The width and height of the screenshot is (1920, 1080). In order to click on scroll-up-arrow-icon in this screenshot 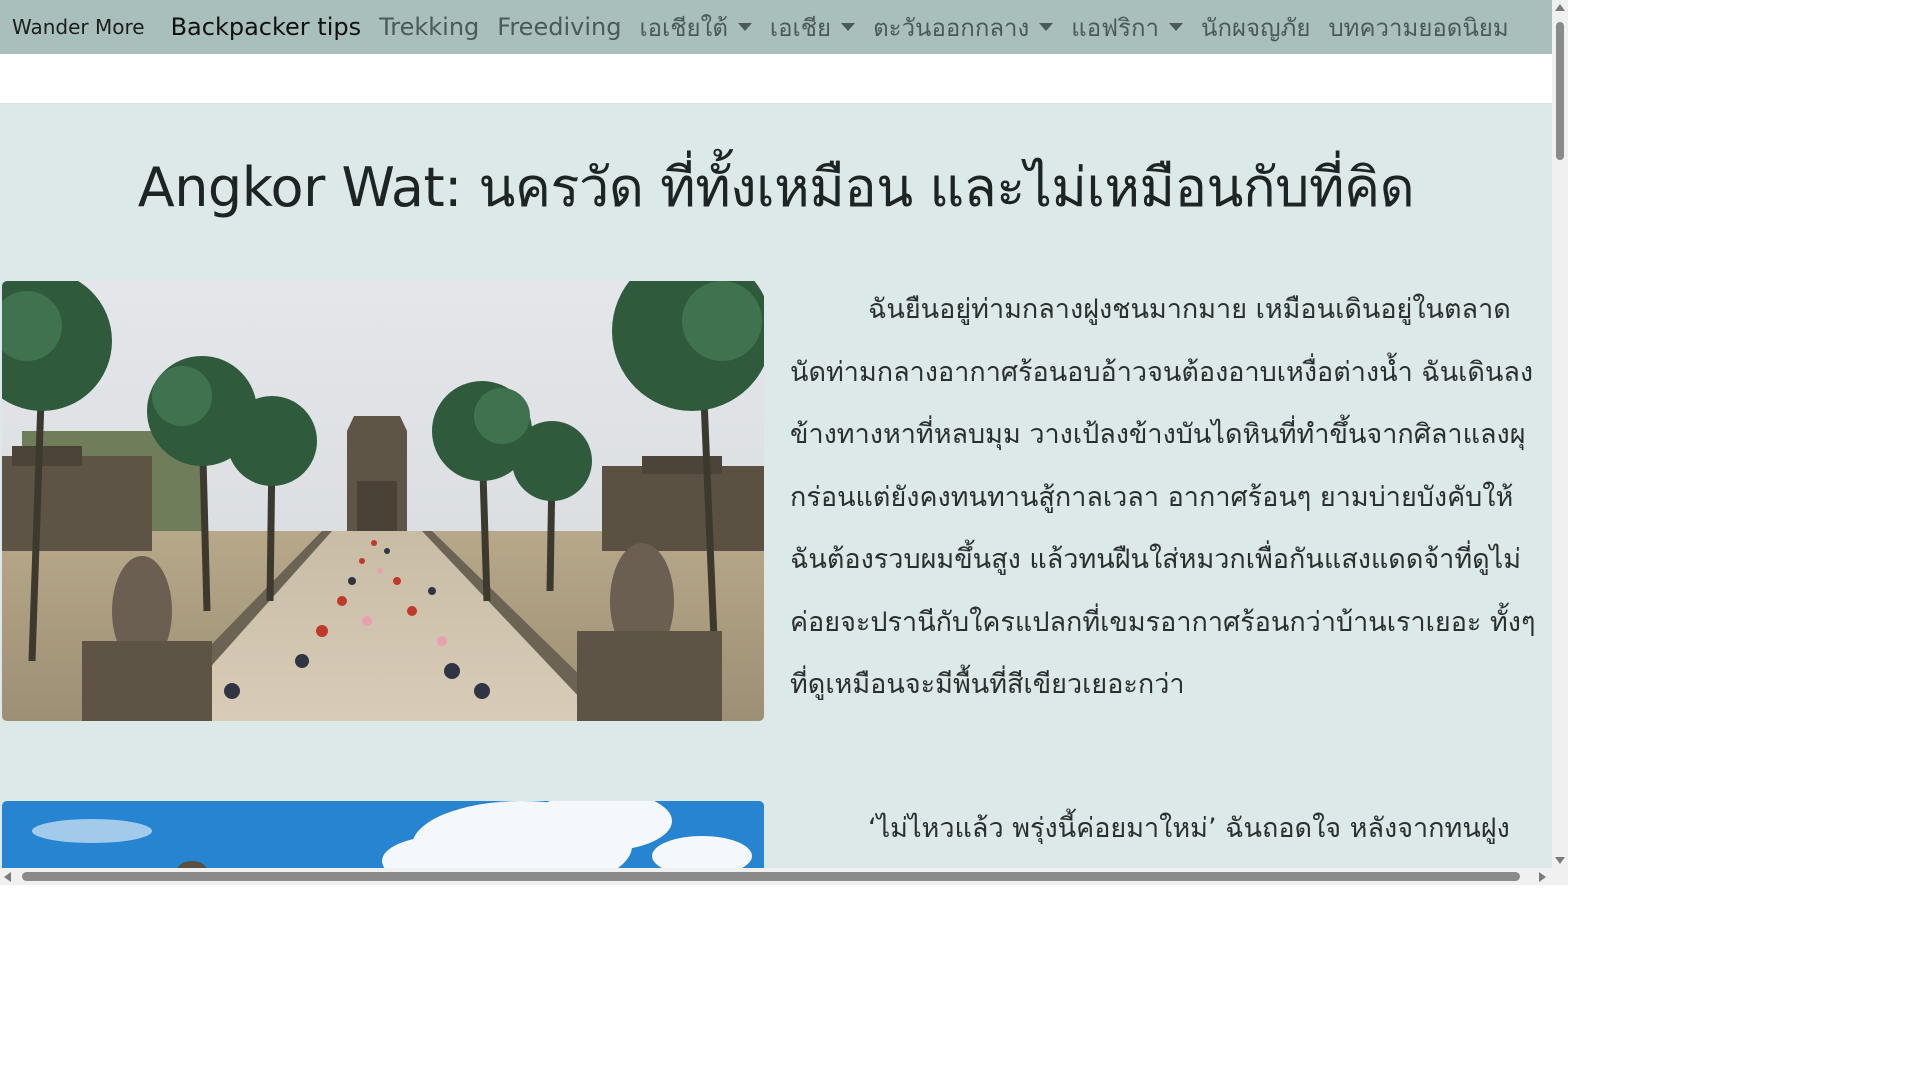, I will do `click(1560, 7)`.